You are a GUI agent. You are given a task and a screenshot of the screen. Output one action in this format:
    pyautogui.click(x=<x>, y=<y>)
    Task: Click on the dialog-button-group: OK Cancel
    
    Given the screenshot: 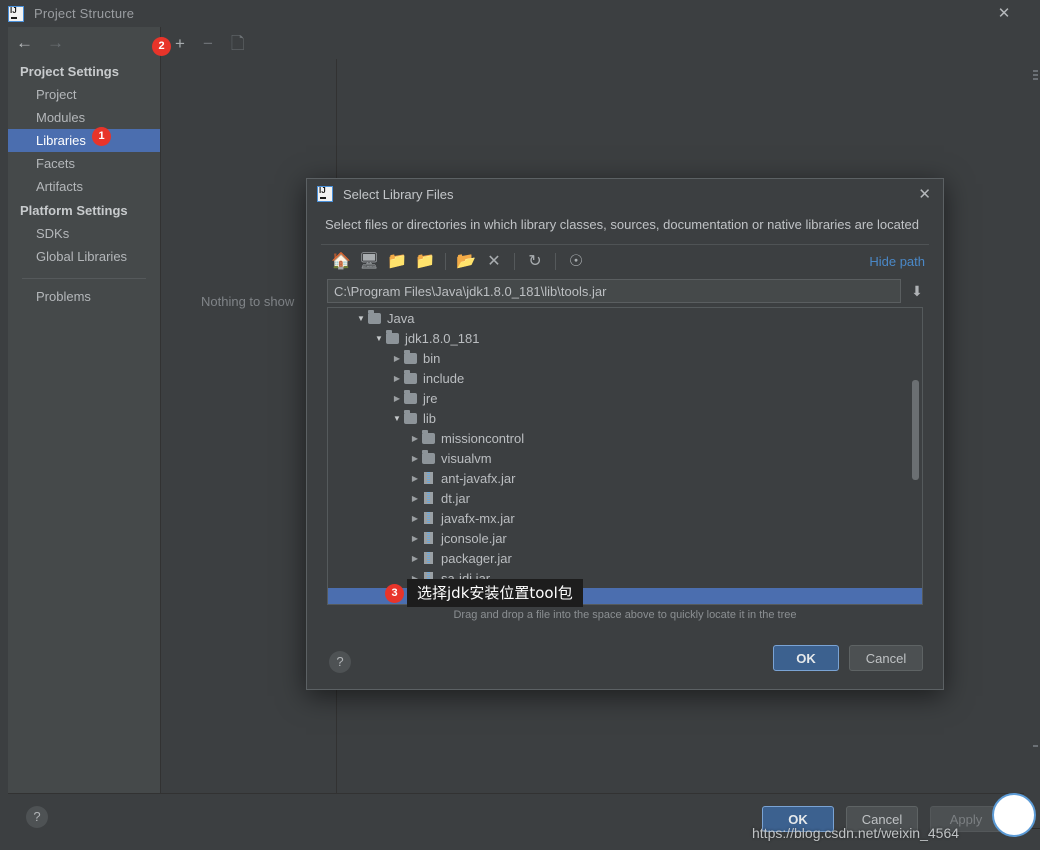 What is the action you would take?
    pyautogui.click(x=848, y=658)
    